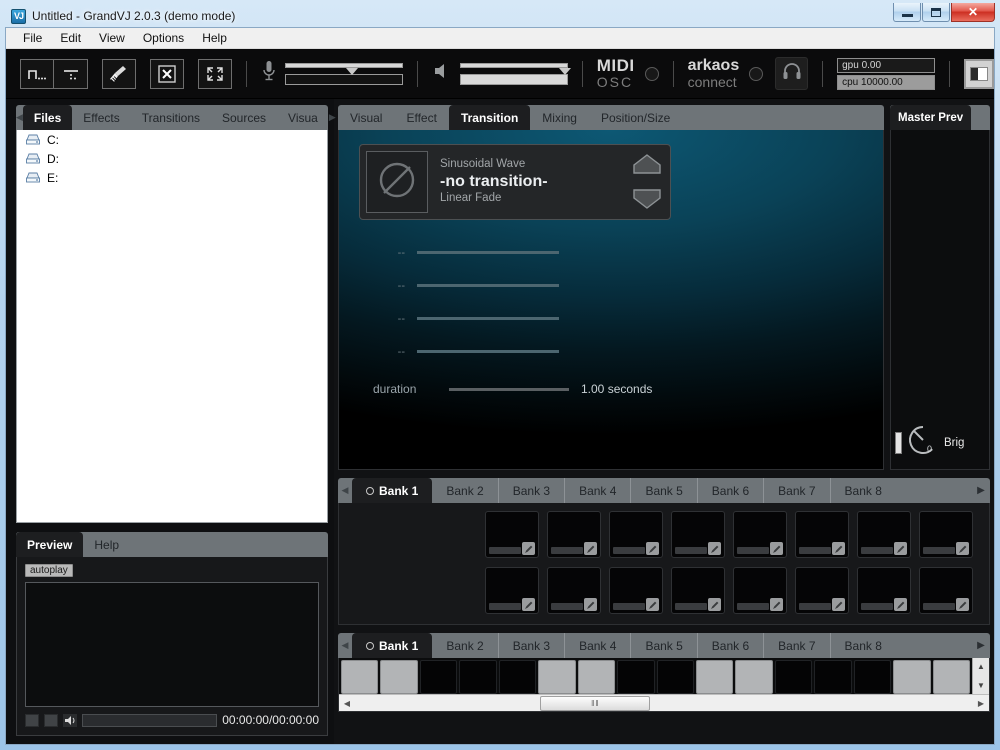 The width and height of the screenshot is (1000, 750). I want to click on brightness-slot, so click(898, 442).